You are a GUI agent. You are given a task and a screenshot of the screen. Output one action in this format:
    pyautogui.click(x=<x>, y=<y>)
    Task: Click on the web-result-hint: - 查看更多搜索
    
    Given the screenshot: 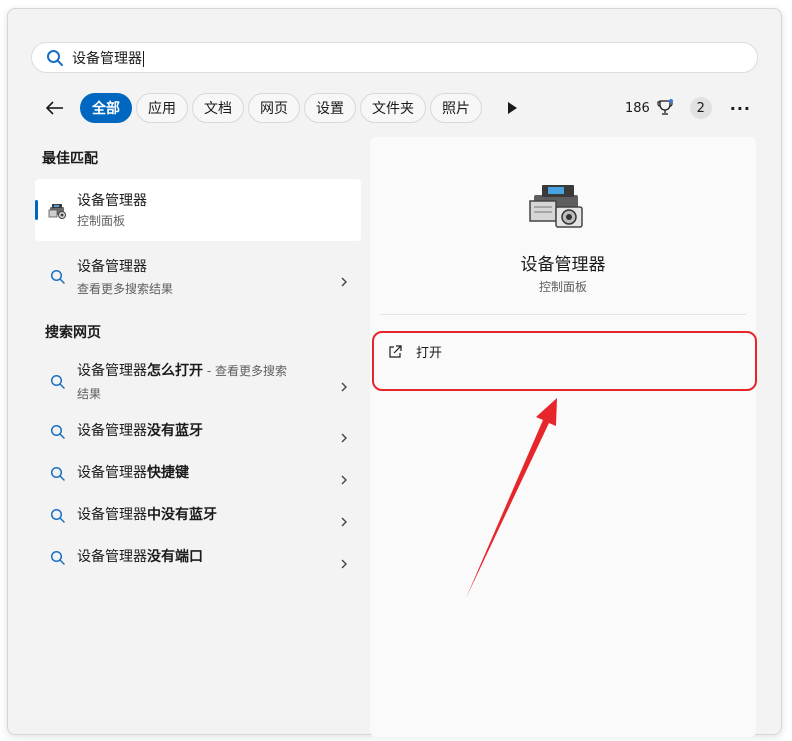 What is the action you would take?
    pyautogui.click(x=245, y=371)
    